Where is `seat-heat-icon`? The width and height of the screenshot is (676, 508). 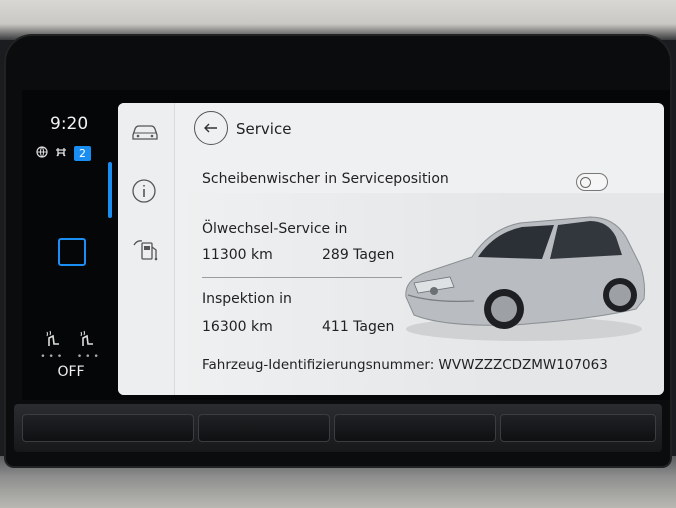
seat-heat-icon is located at coordinates (71, 341).